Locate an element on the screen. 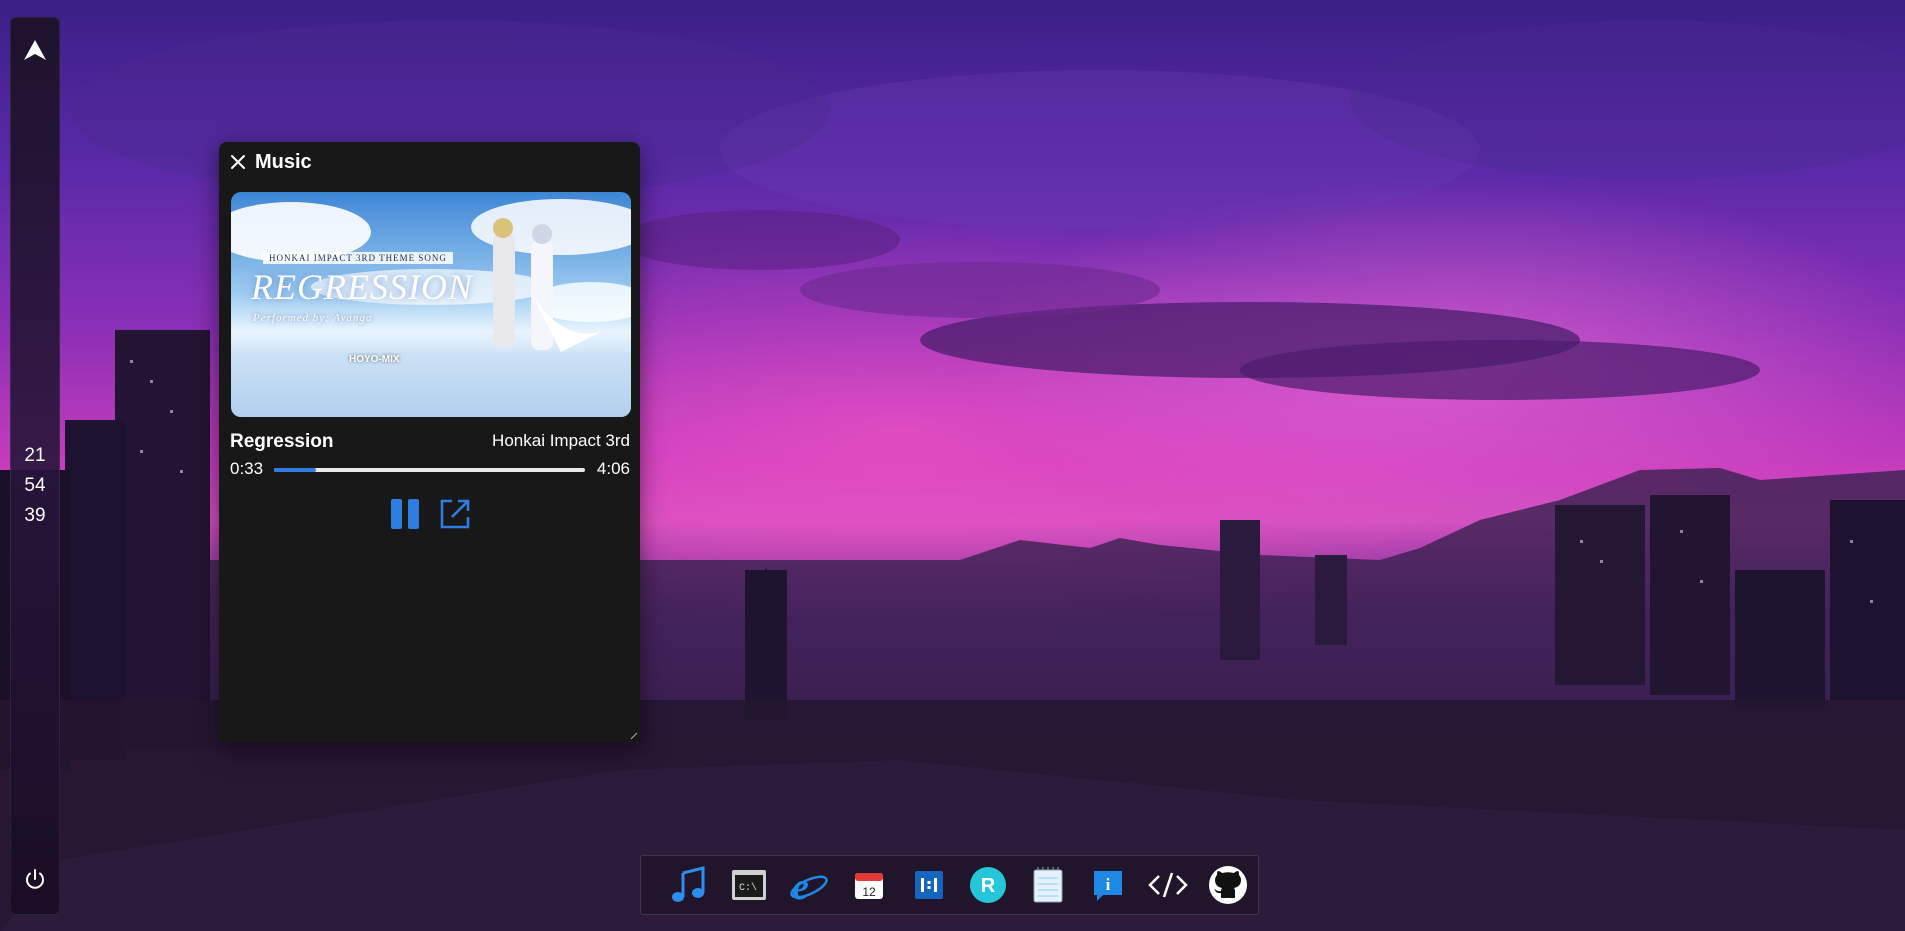 This screenshot has height=931, width=1905. app-1i1-icon is located at coordinates (928, 885).